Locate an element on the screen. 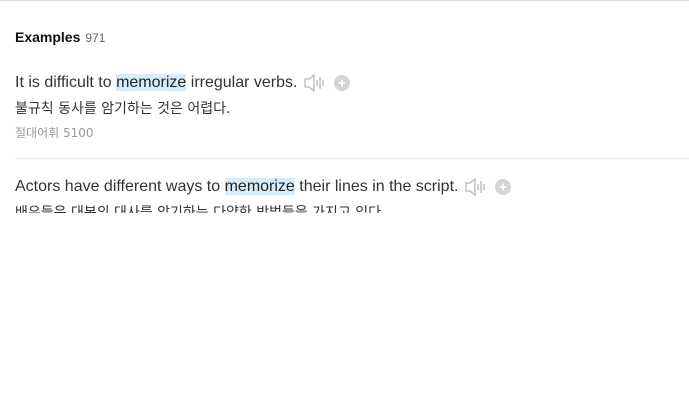  example-divider is located at coordinates (352, 158).